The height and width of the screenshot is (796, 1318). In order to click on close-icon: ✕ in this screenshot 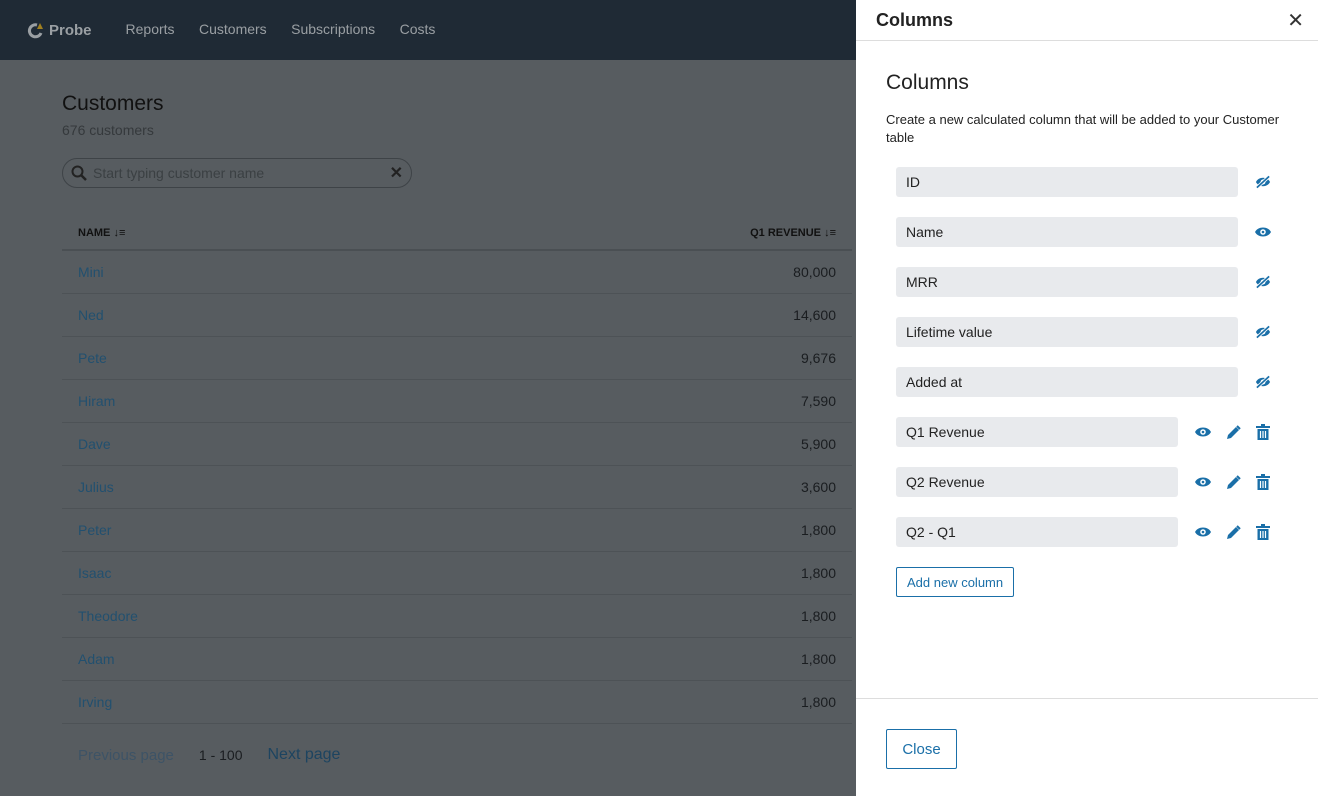, I will do `click(1295, 20)`.